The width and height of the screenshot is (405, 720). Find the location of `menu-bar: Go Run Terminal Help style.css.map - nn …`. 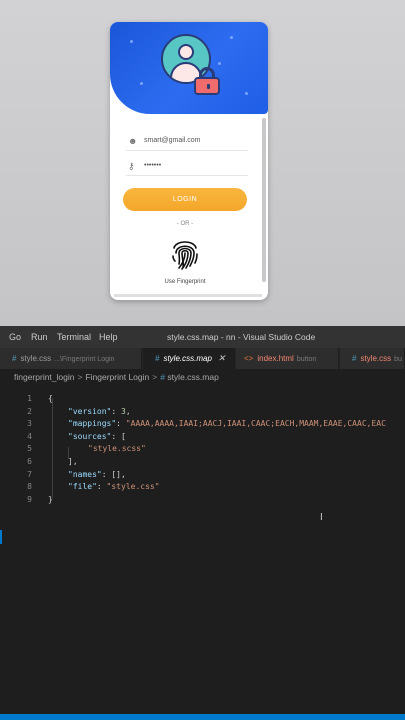

menu-bar: Go Run Terminal Help style.css.map - nn … is located at coordinates (202, 337).